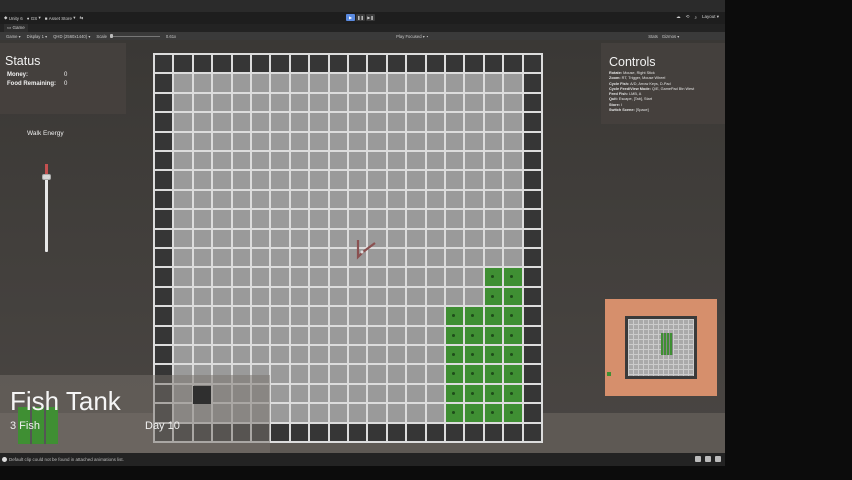  I want to click on settings-icon, so click(718, 459).